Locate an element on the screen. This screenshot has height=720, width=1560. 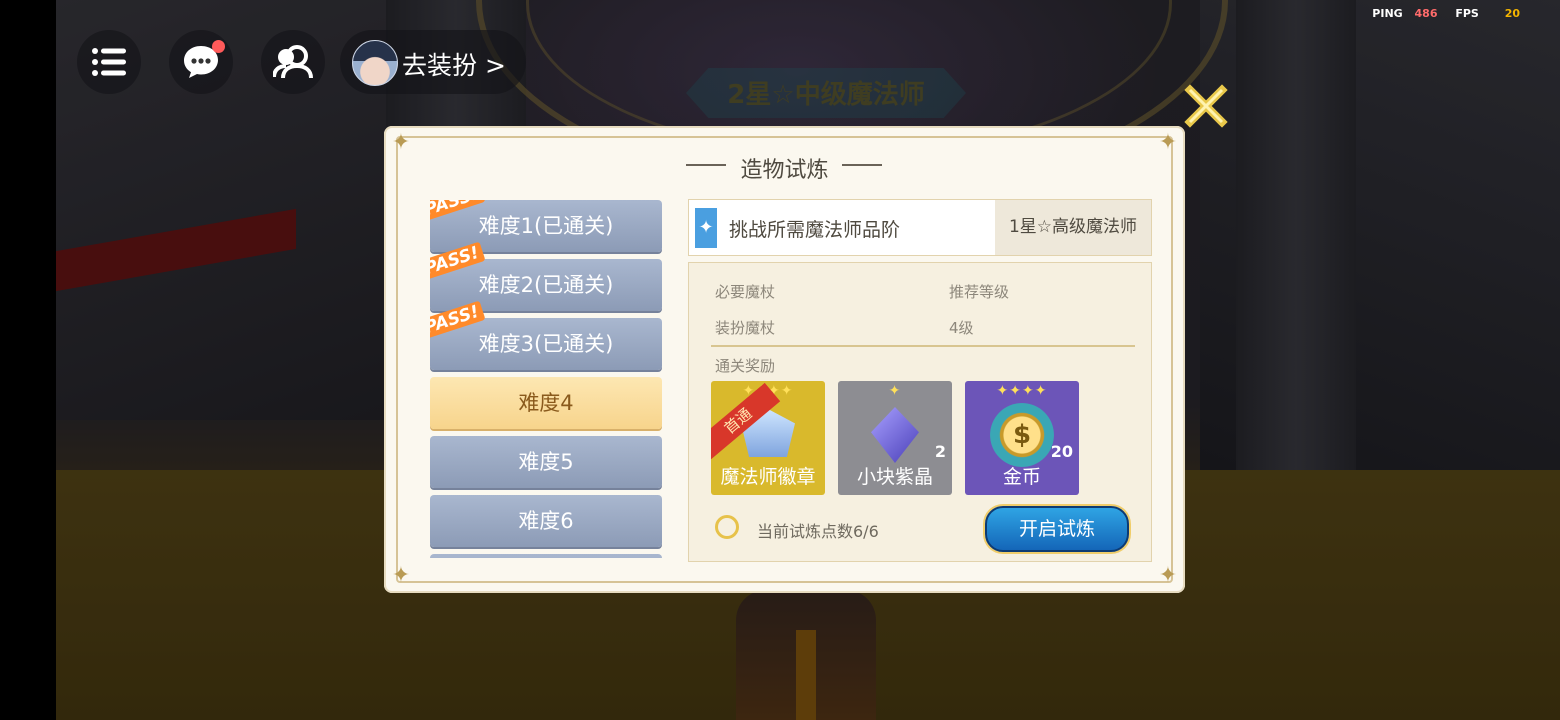
rank-requirement-bar: ✦ 挑战所需魔法师品阶 1星☆高级魔法师 is located at coordinates (920, 227).